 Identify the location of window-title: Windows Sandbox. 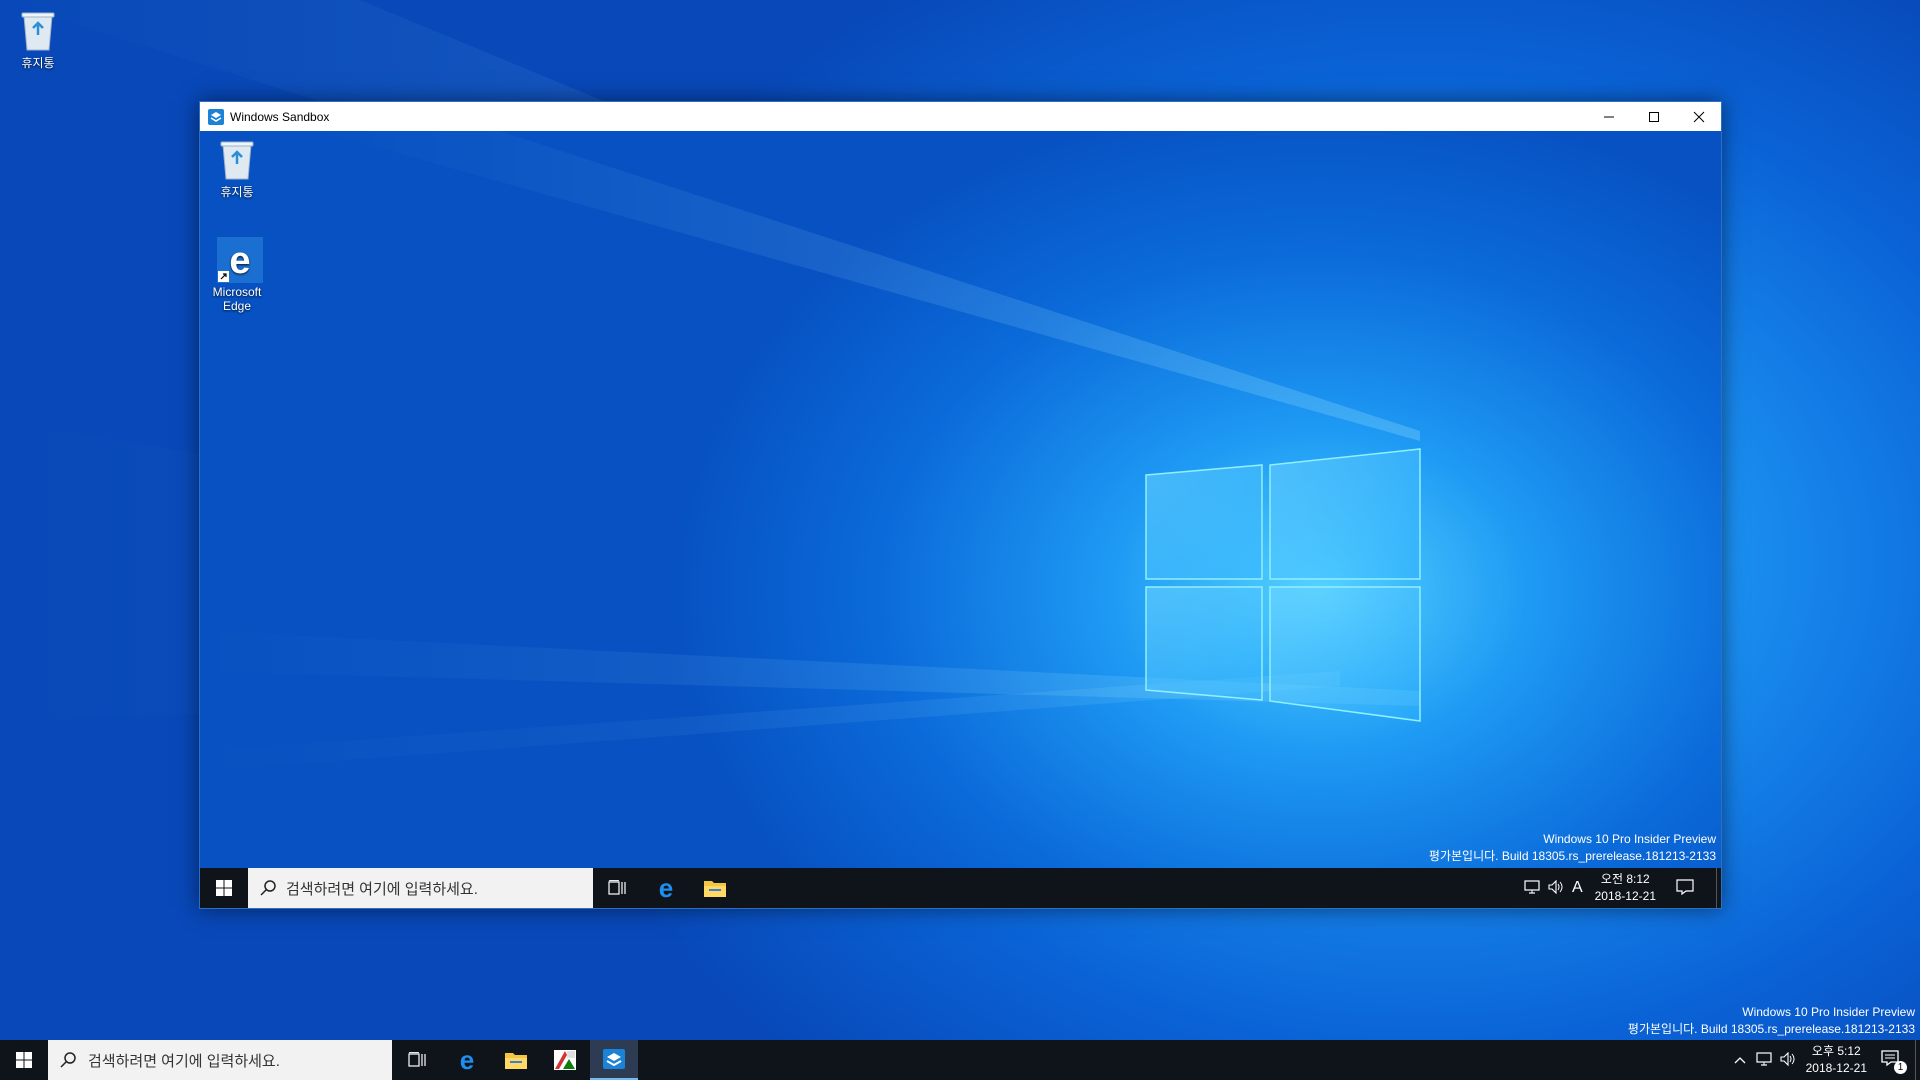
(280, 117).